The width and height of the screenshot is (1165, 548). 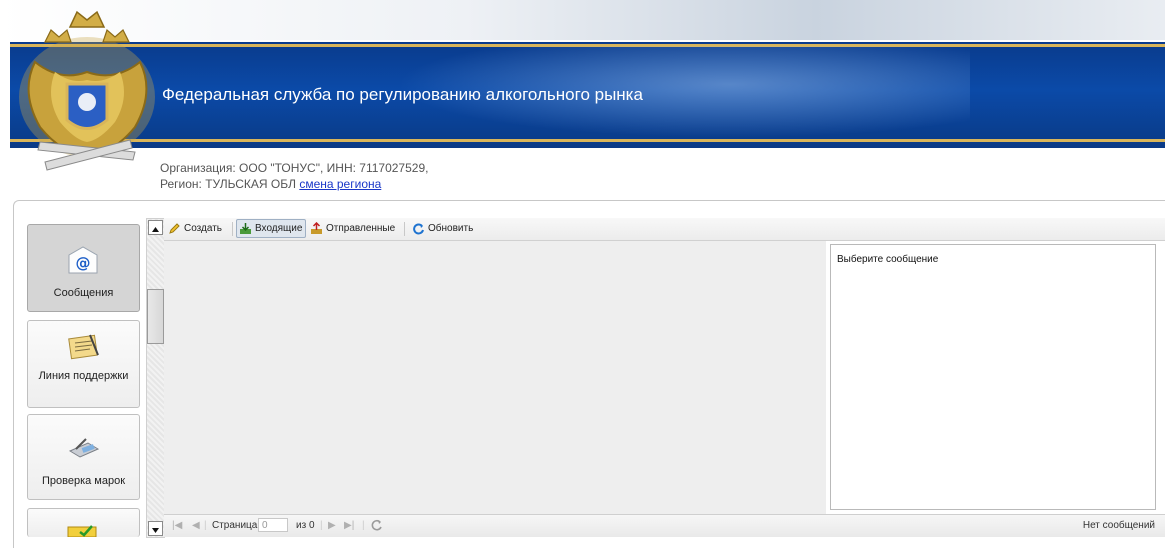 What do you see at coordinates (377, 525) in the screenshot?
I see `pager-refresh-icon` at bounding box center [377, 525].